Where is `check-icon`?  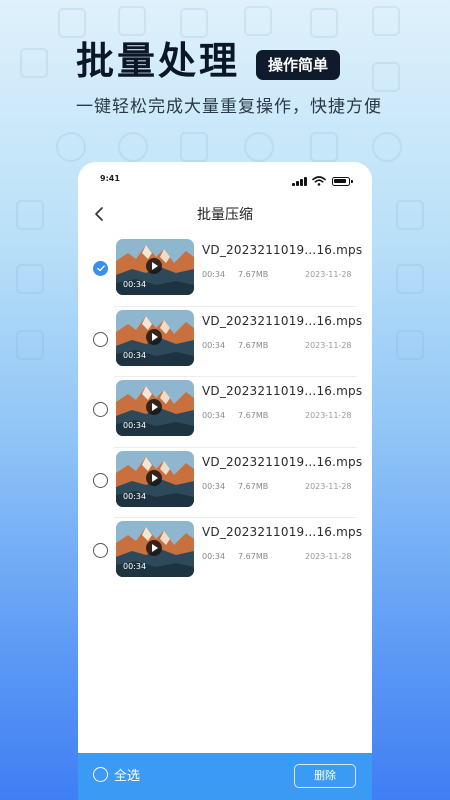
check-icon is located at coordinates (100, 268).